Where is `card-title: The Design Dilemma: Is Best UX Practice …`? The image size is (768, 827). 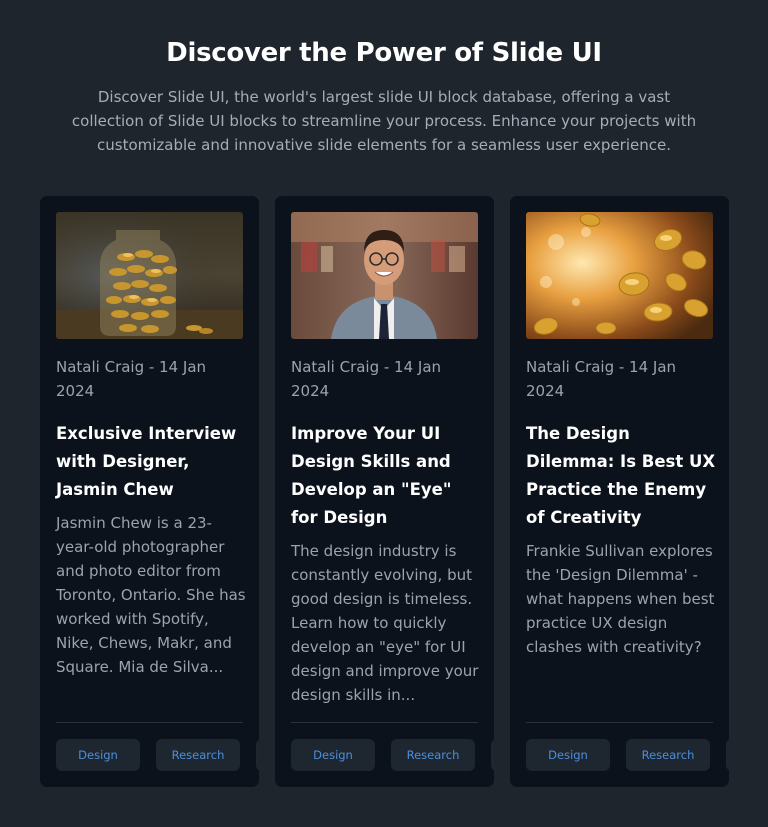
card-title: The Design Dilemma: Is Best UX Practice … is located at coordinates (621, 476).